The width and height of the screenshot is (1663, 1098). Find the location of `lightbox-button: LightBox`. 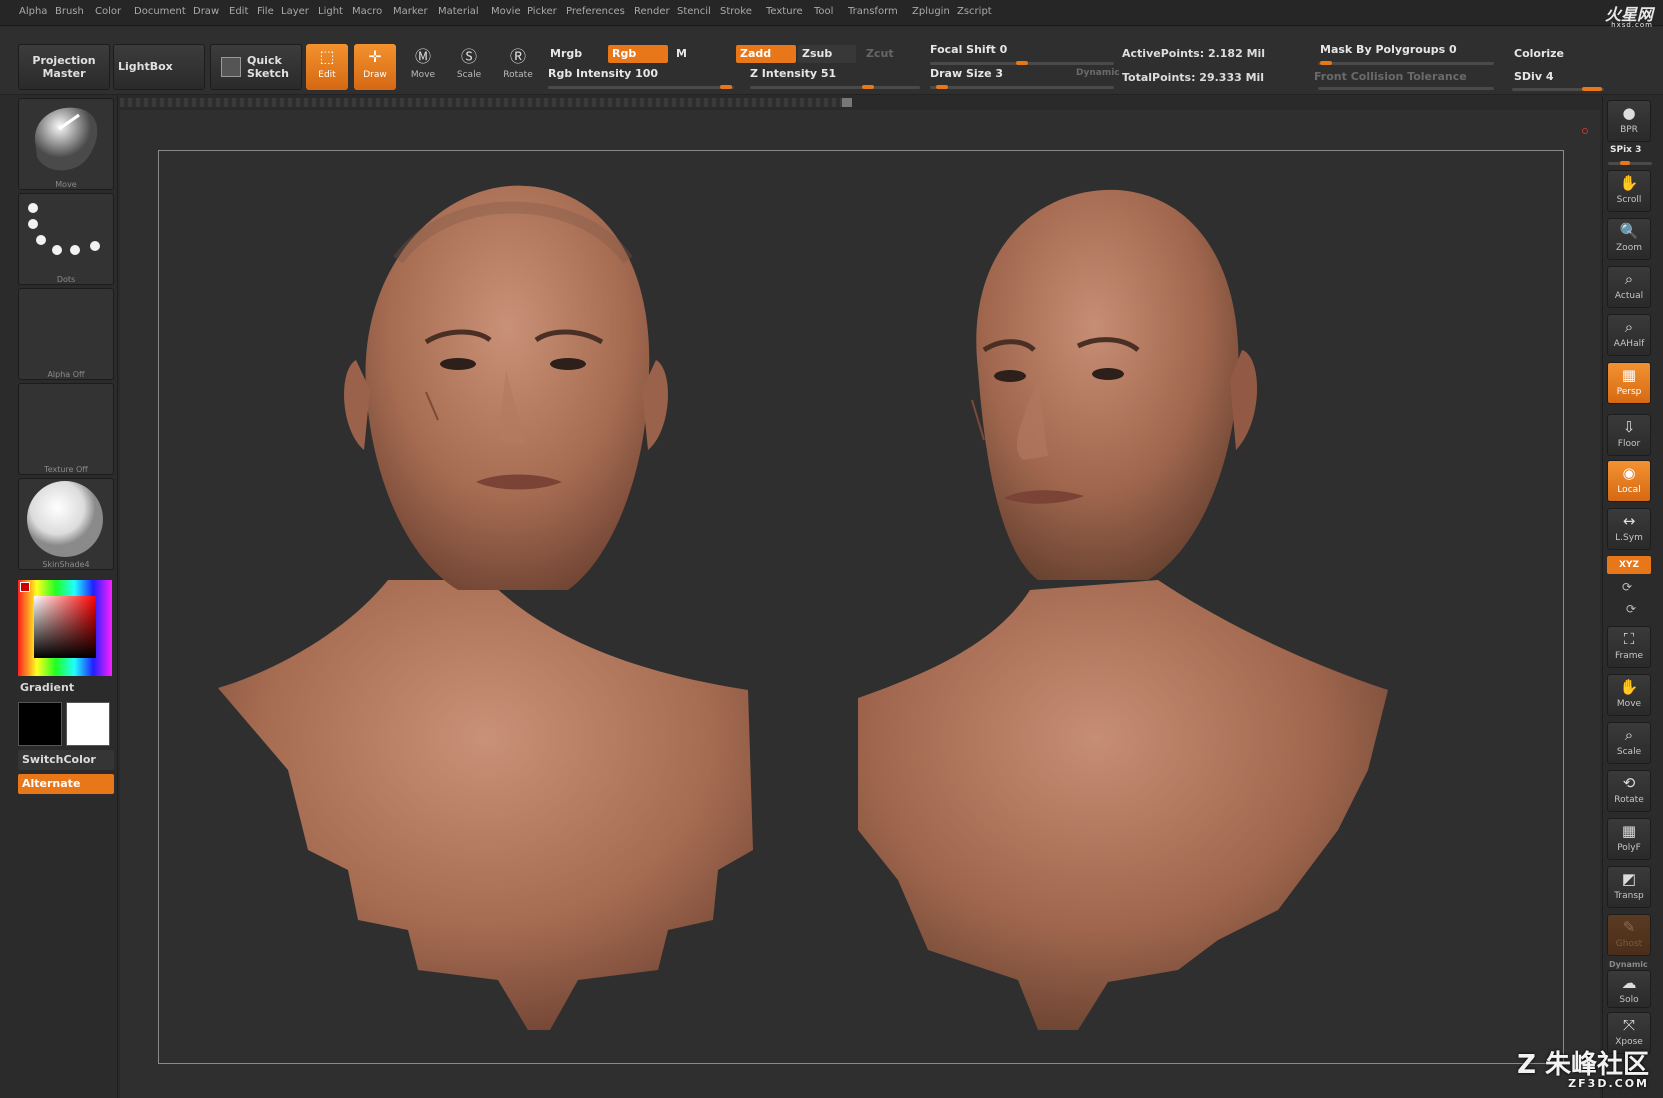

lightbox-button: LightBox is located at coordinates (159, 67).